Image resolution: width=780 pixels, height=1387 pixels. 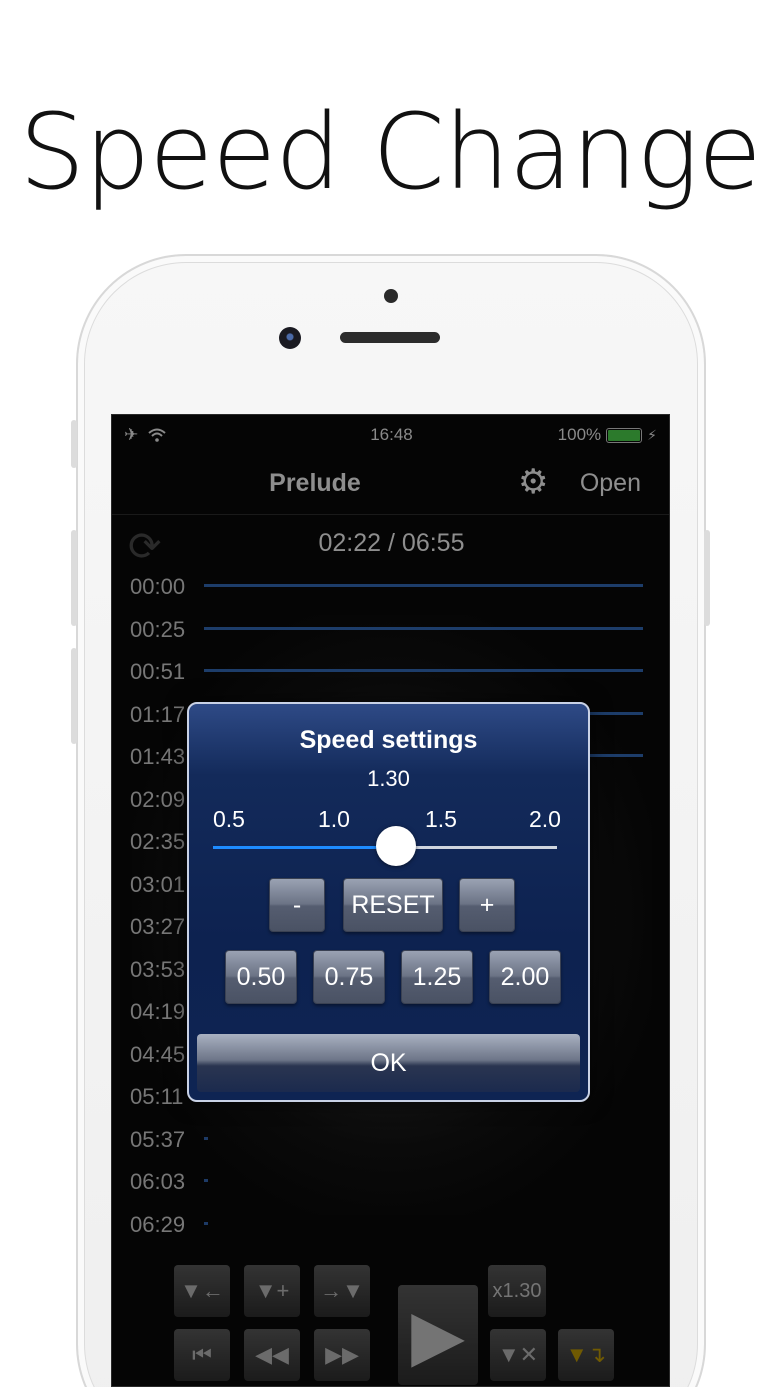 I want to click on current-time: 02:22, so click(x=350, y=543).